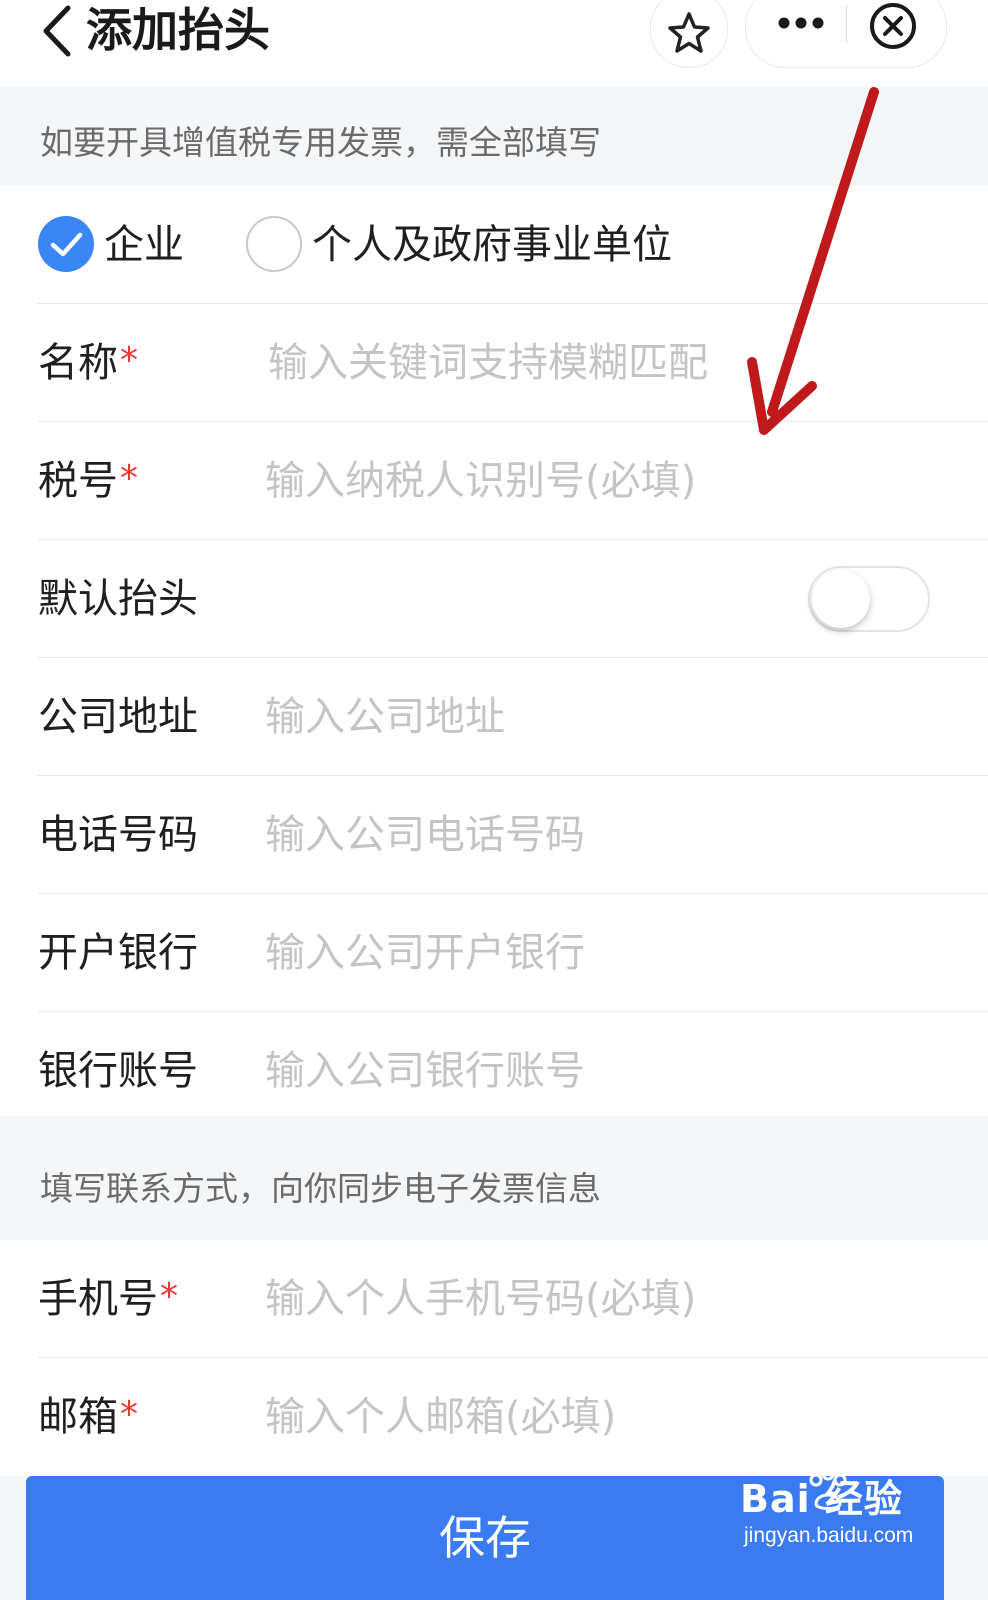 This screenshot has height=1600, width=988. I want to click on tax-id-input, so click(605, 481).